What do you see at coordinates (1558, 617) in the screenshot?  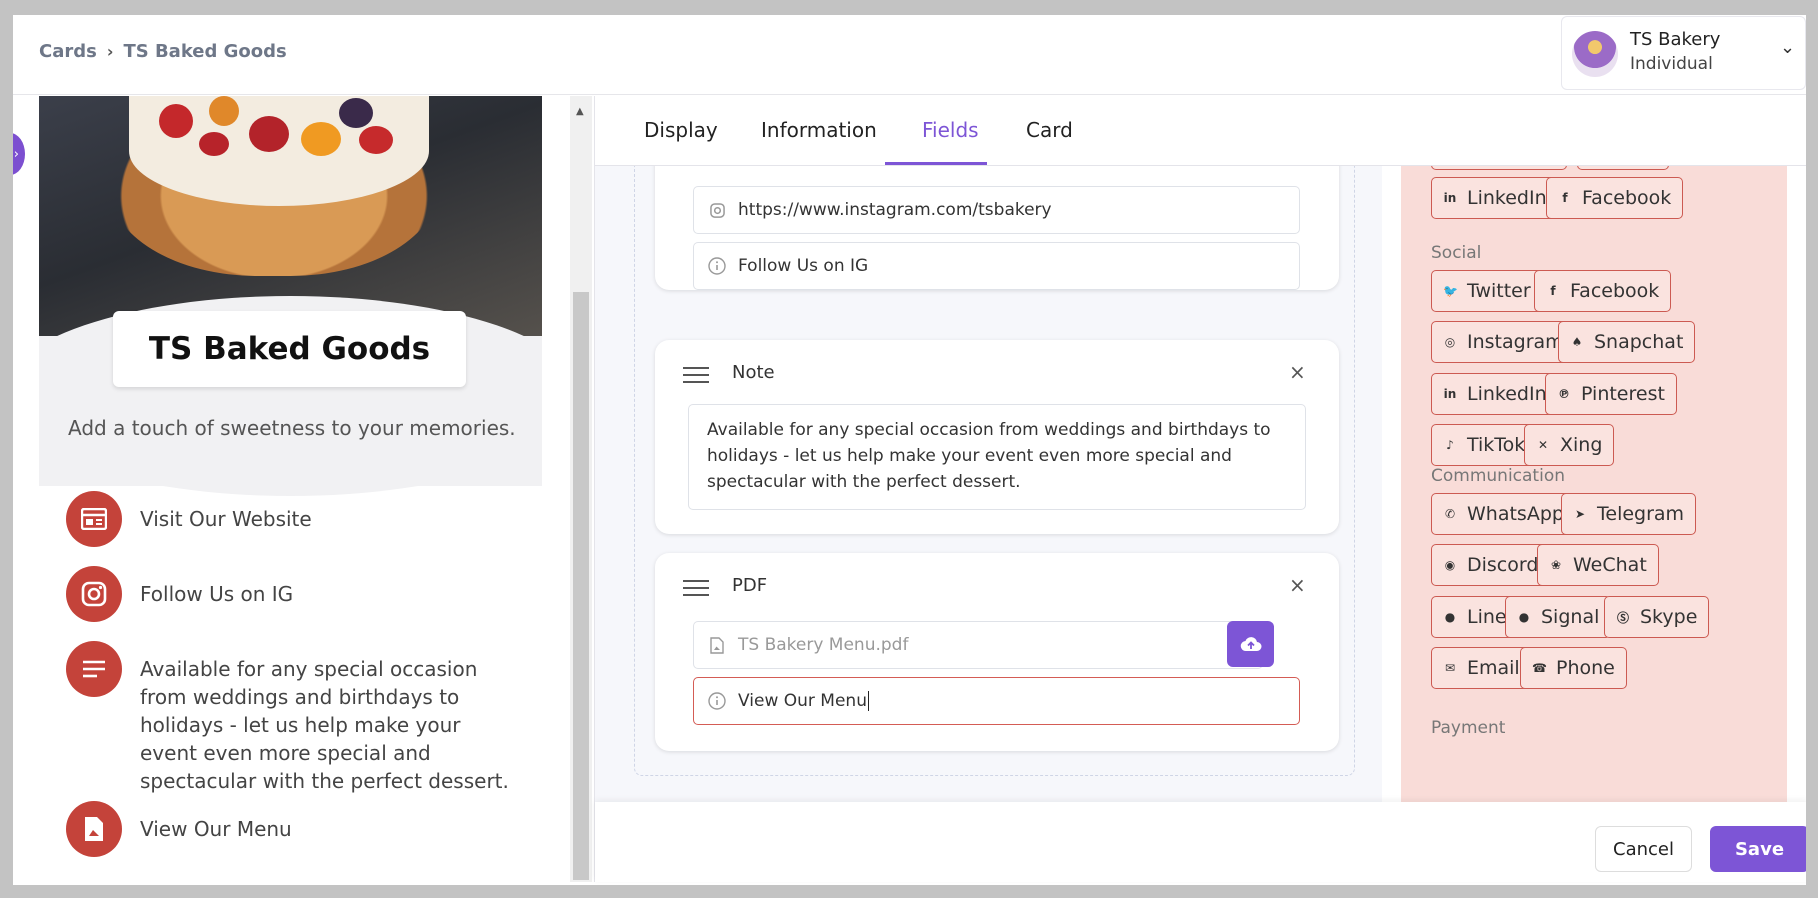 I see `chip-signal: ● Signal` at bounding box center [1558, 617].